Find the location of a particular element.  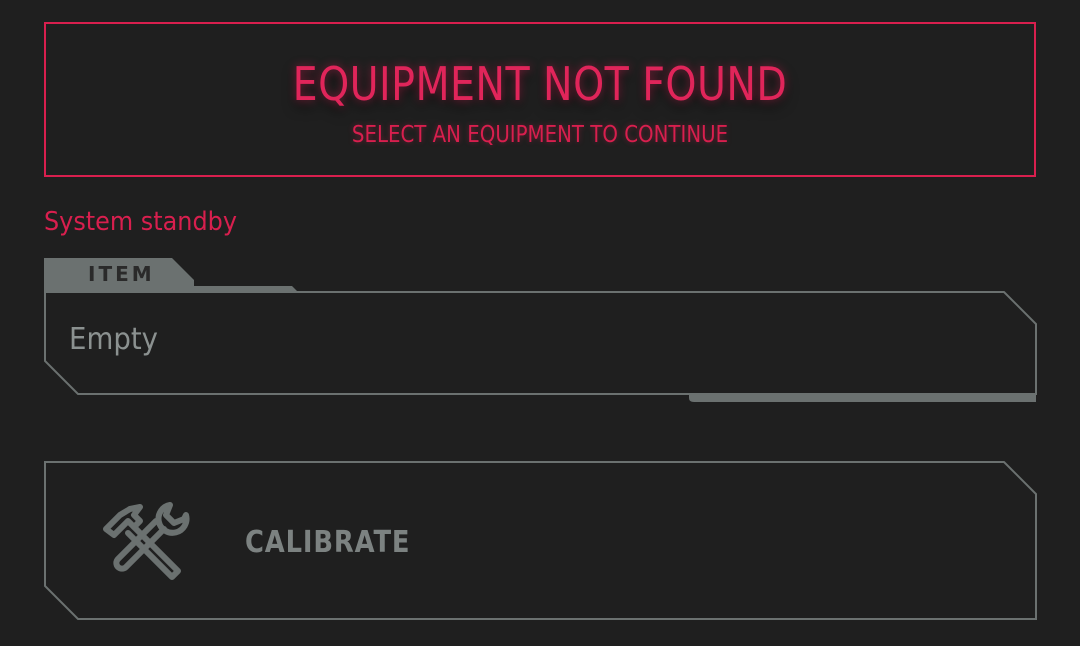

alert-title: EQUIPMENT NOT FOUND is located at coordinates (540, 84).